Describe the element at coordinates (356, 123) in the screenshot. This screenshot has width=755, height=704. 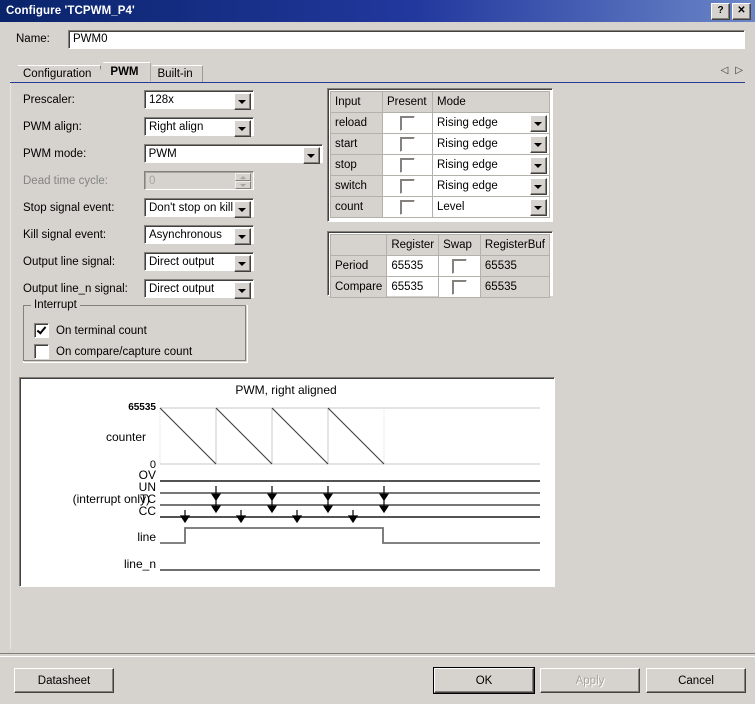
I see `input-name-cell: reload` at that location.